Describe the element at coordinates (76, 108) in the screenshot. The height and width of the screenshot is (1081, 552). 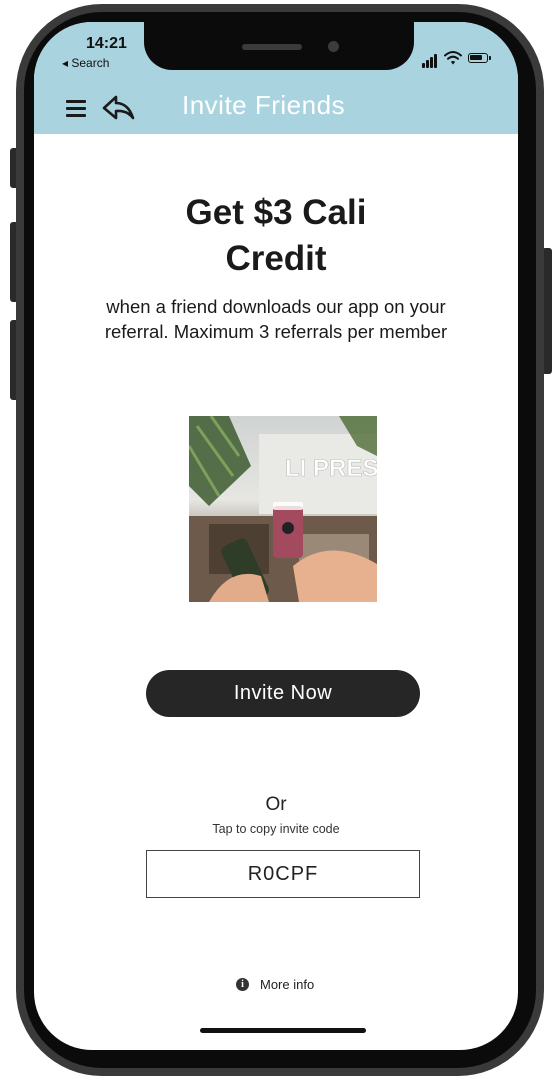
I see `hamburger-menu-icon` at that location.